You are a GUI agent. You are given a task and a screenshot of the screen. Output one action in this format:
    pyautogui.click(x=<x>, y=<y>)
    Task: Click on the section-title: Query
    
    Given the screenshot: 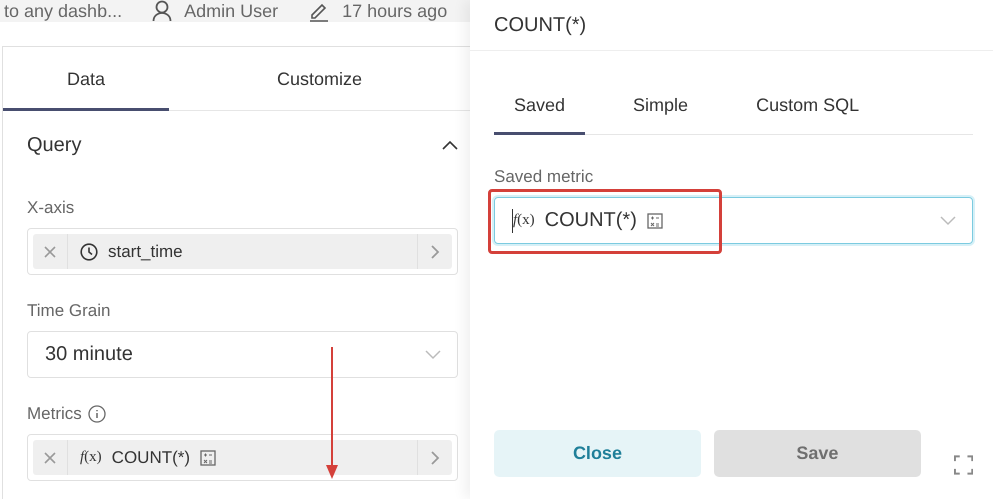 What is the action you would take?
    pyautogui.click(x=54, y=145)
    